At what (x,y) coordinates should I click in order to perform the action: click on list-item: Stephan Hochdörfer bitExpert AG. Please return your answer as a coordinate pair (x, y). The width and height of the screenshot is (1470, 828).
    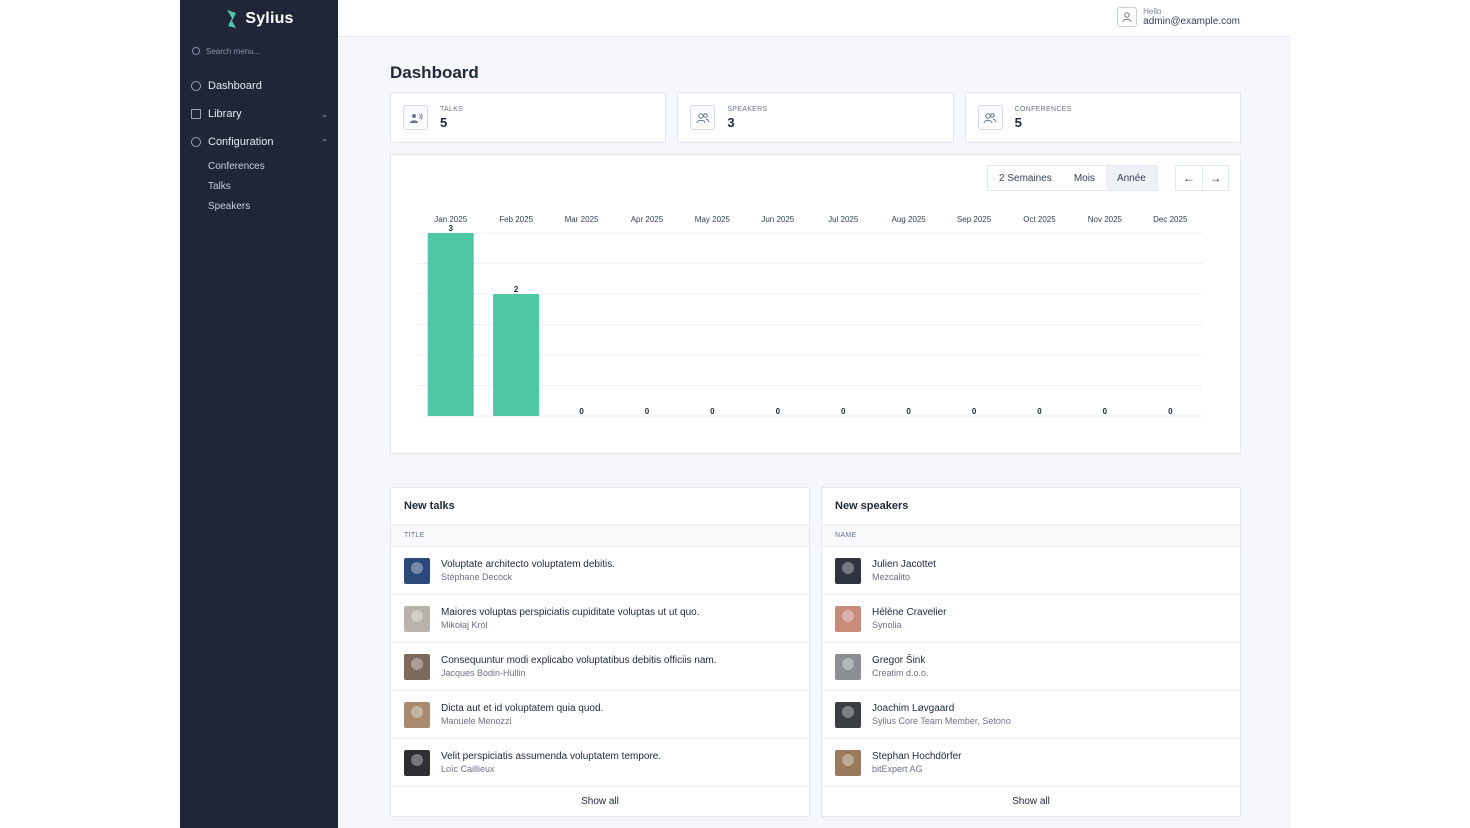
    Looking at the image, I should click on (1031, 763).